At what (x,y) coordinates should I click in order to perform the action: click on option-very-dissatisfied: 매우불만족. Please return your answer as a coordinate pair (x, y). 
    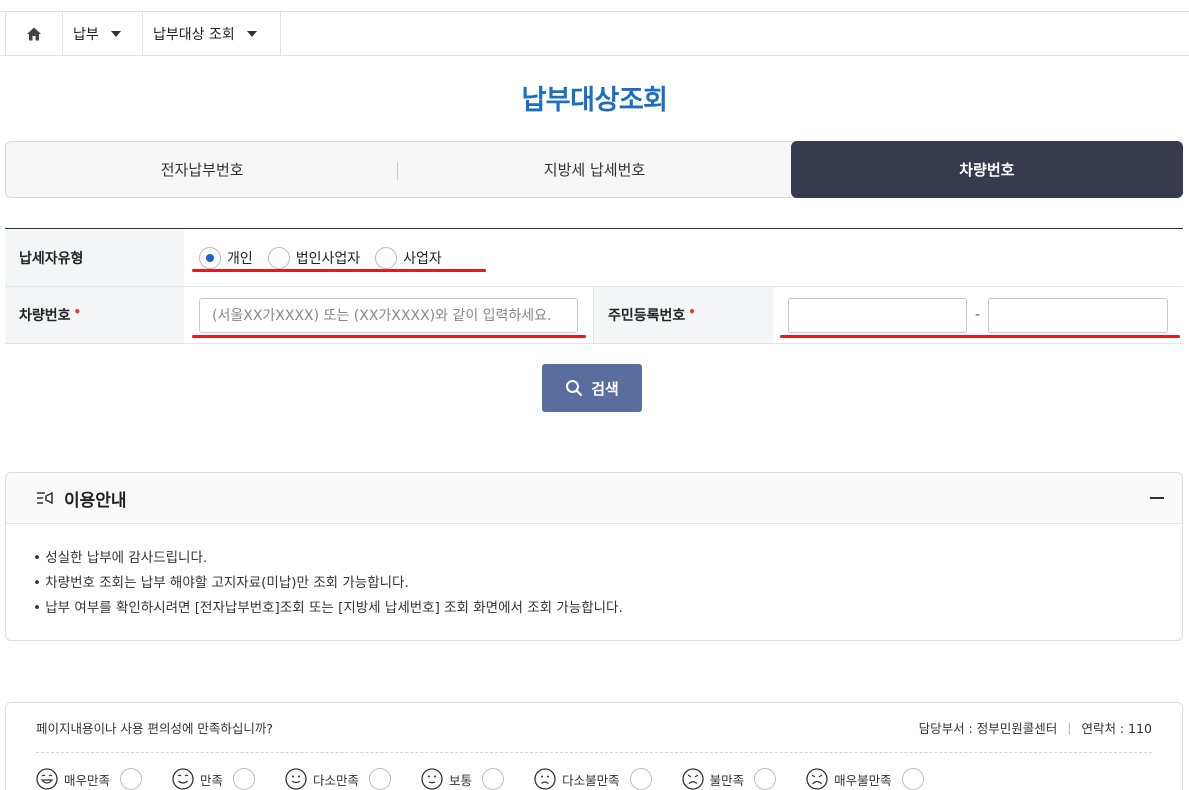
    Looking at the image, I should click on (865, 779).